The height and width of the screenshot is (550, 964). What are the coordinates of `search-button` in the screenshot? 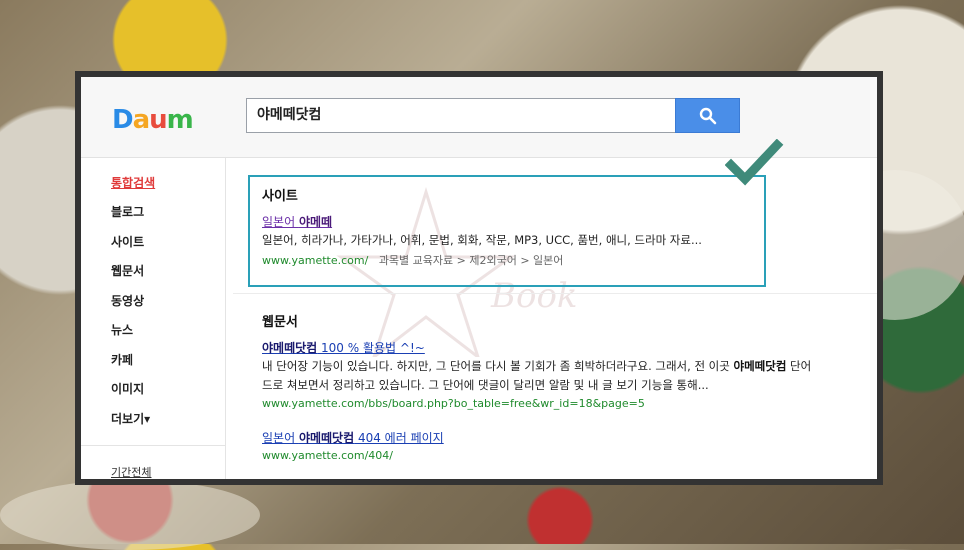 It's located at (707, 115).